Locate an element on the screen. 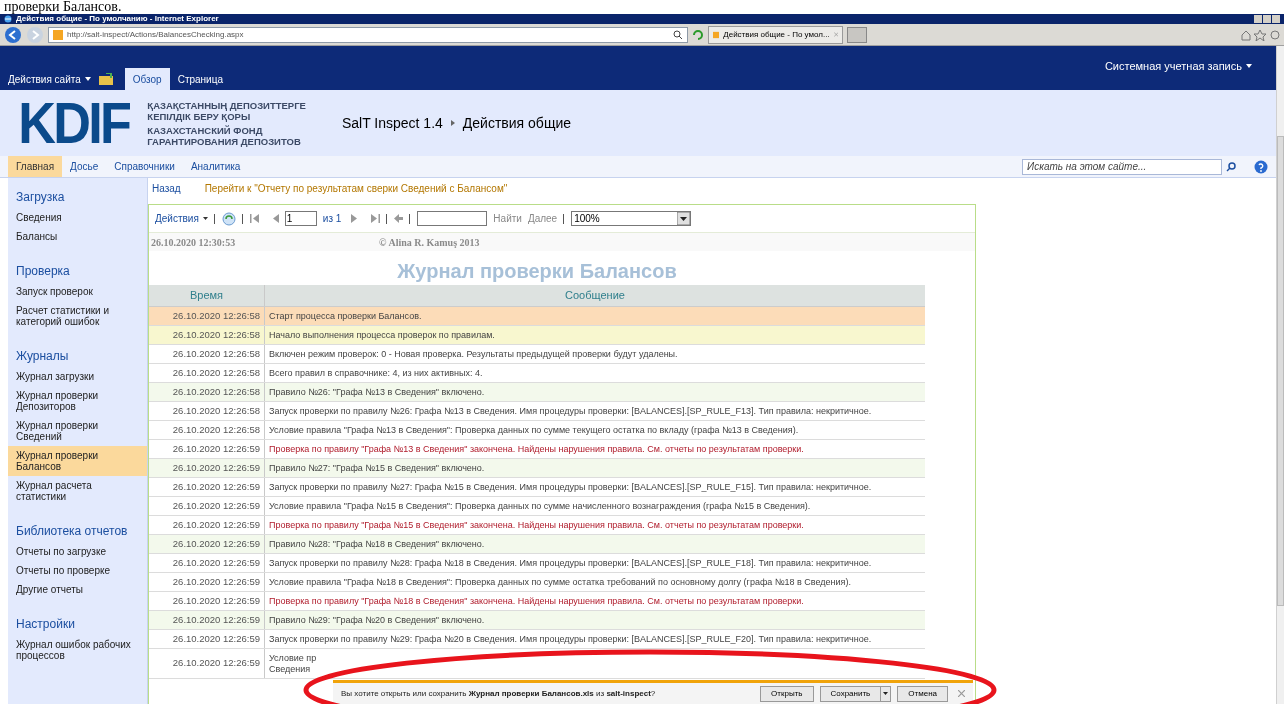  back-link: Назад is located at coordinates (166, 188).